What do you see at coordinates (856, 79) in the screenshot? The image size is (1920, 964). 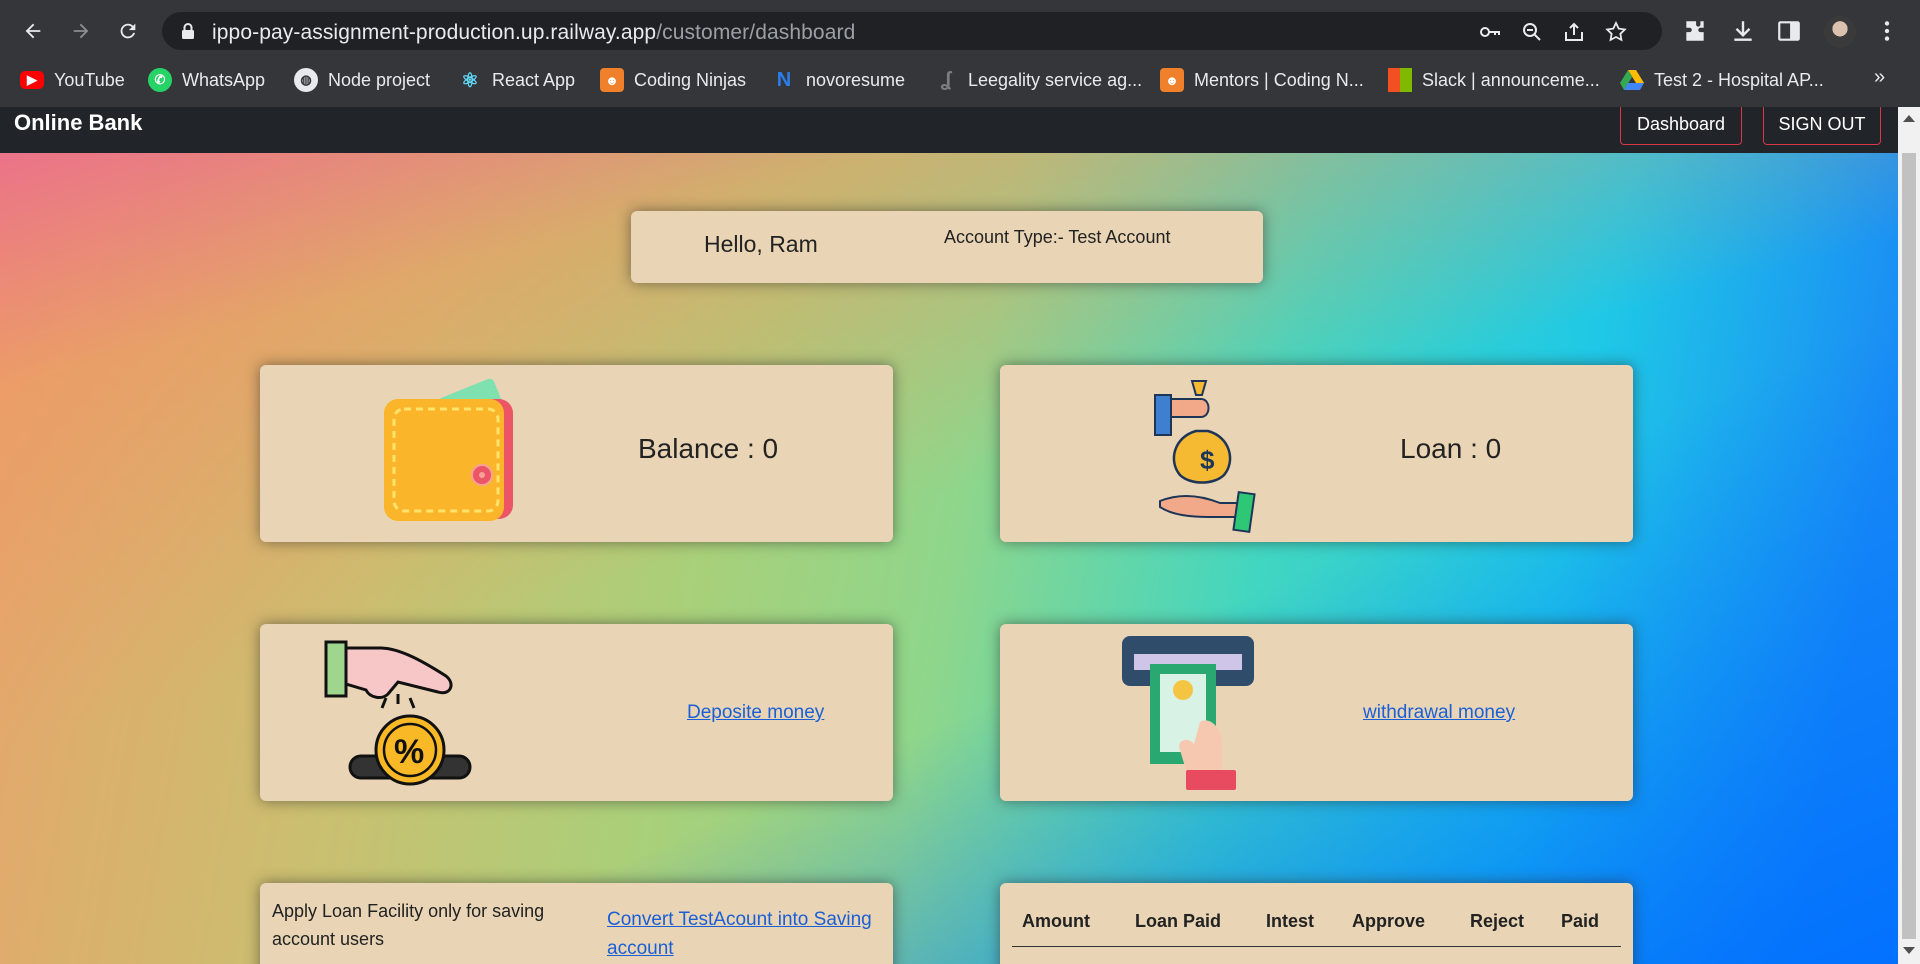 I see `bookmark-label: novoresume` at bounding box center [856, 79].